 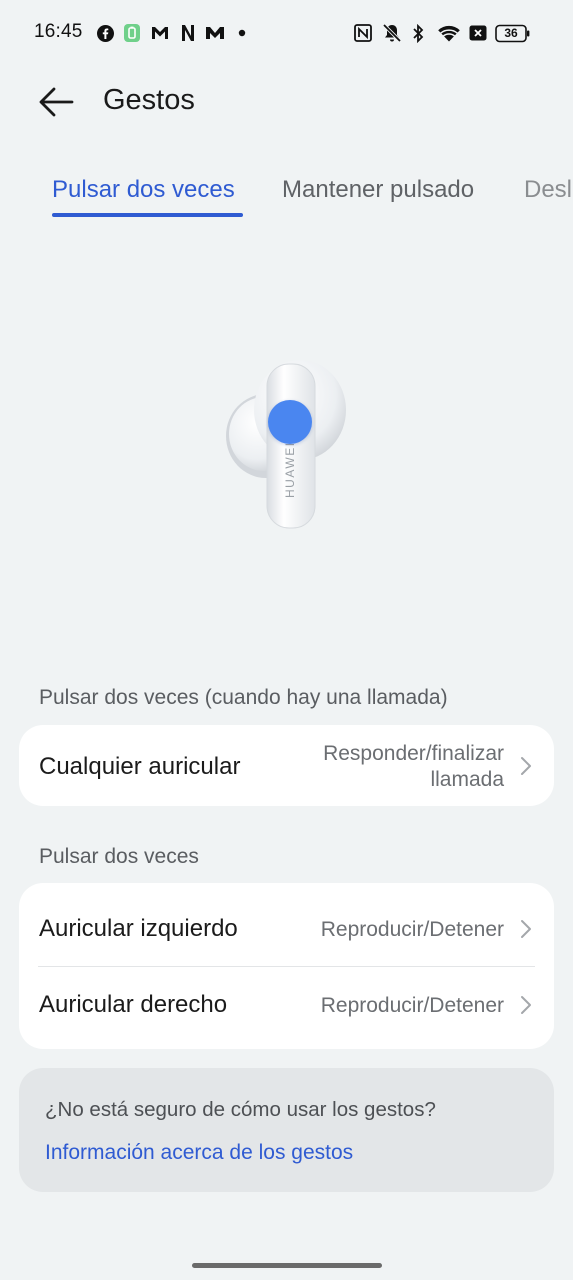 I want to click on battery-icon: 36, so click(x=513, y=33).